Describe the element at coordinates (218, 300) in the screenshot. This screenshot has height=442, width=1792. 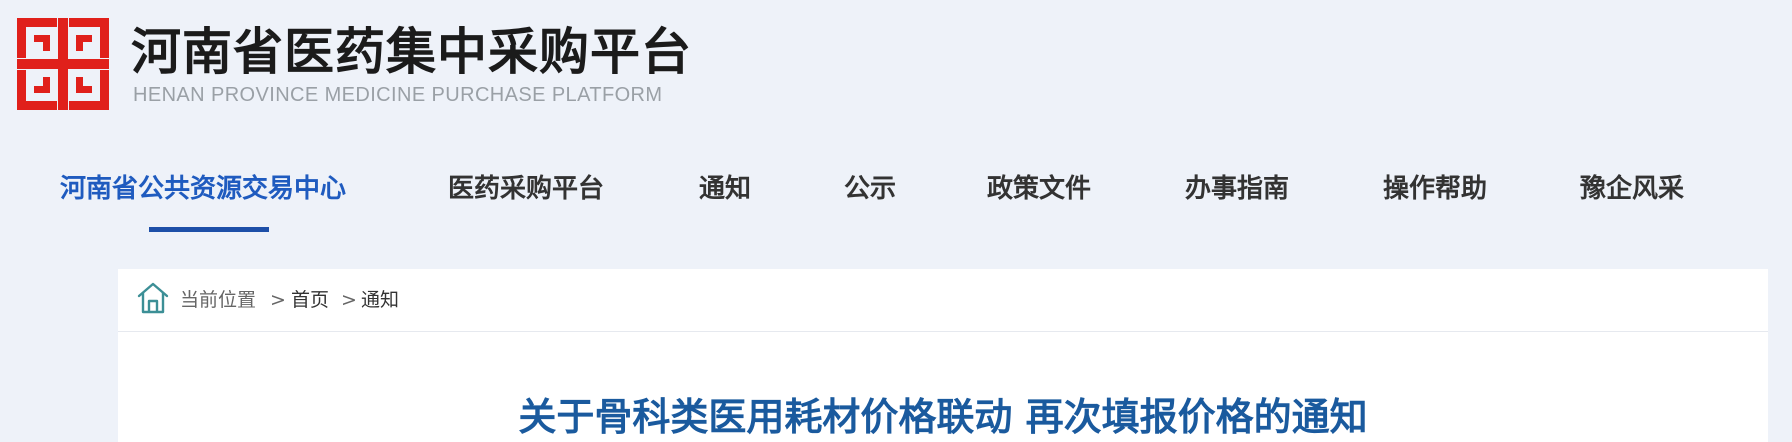
I see `breadcrumb-label: 当前位置` at that location.